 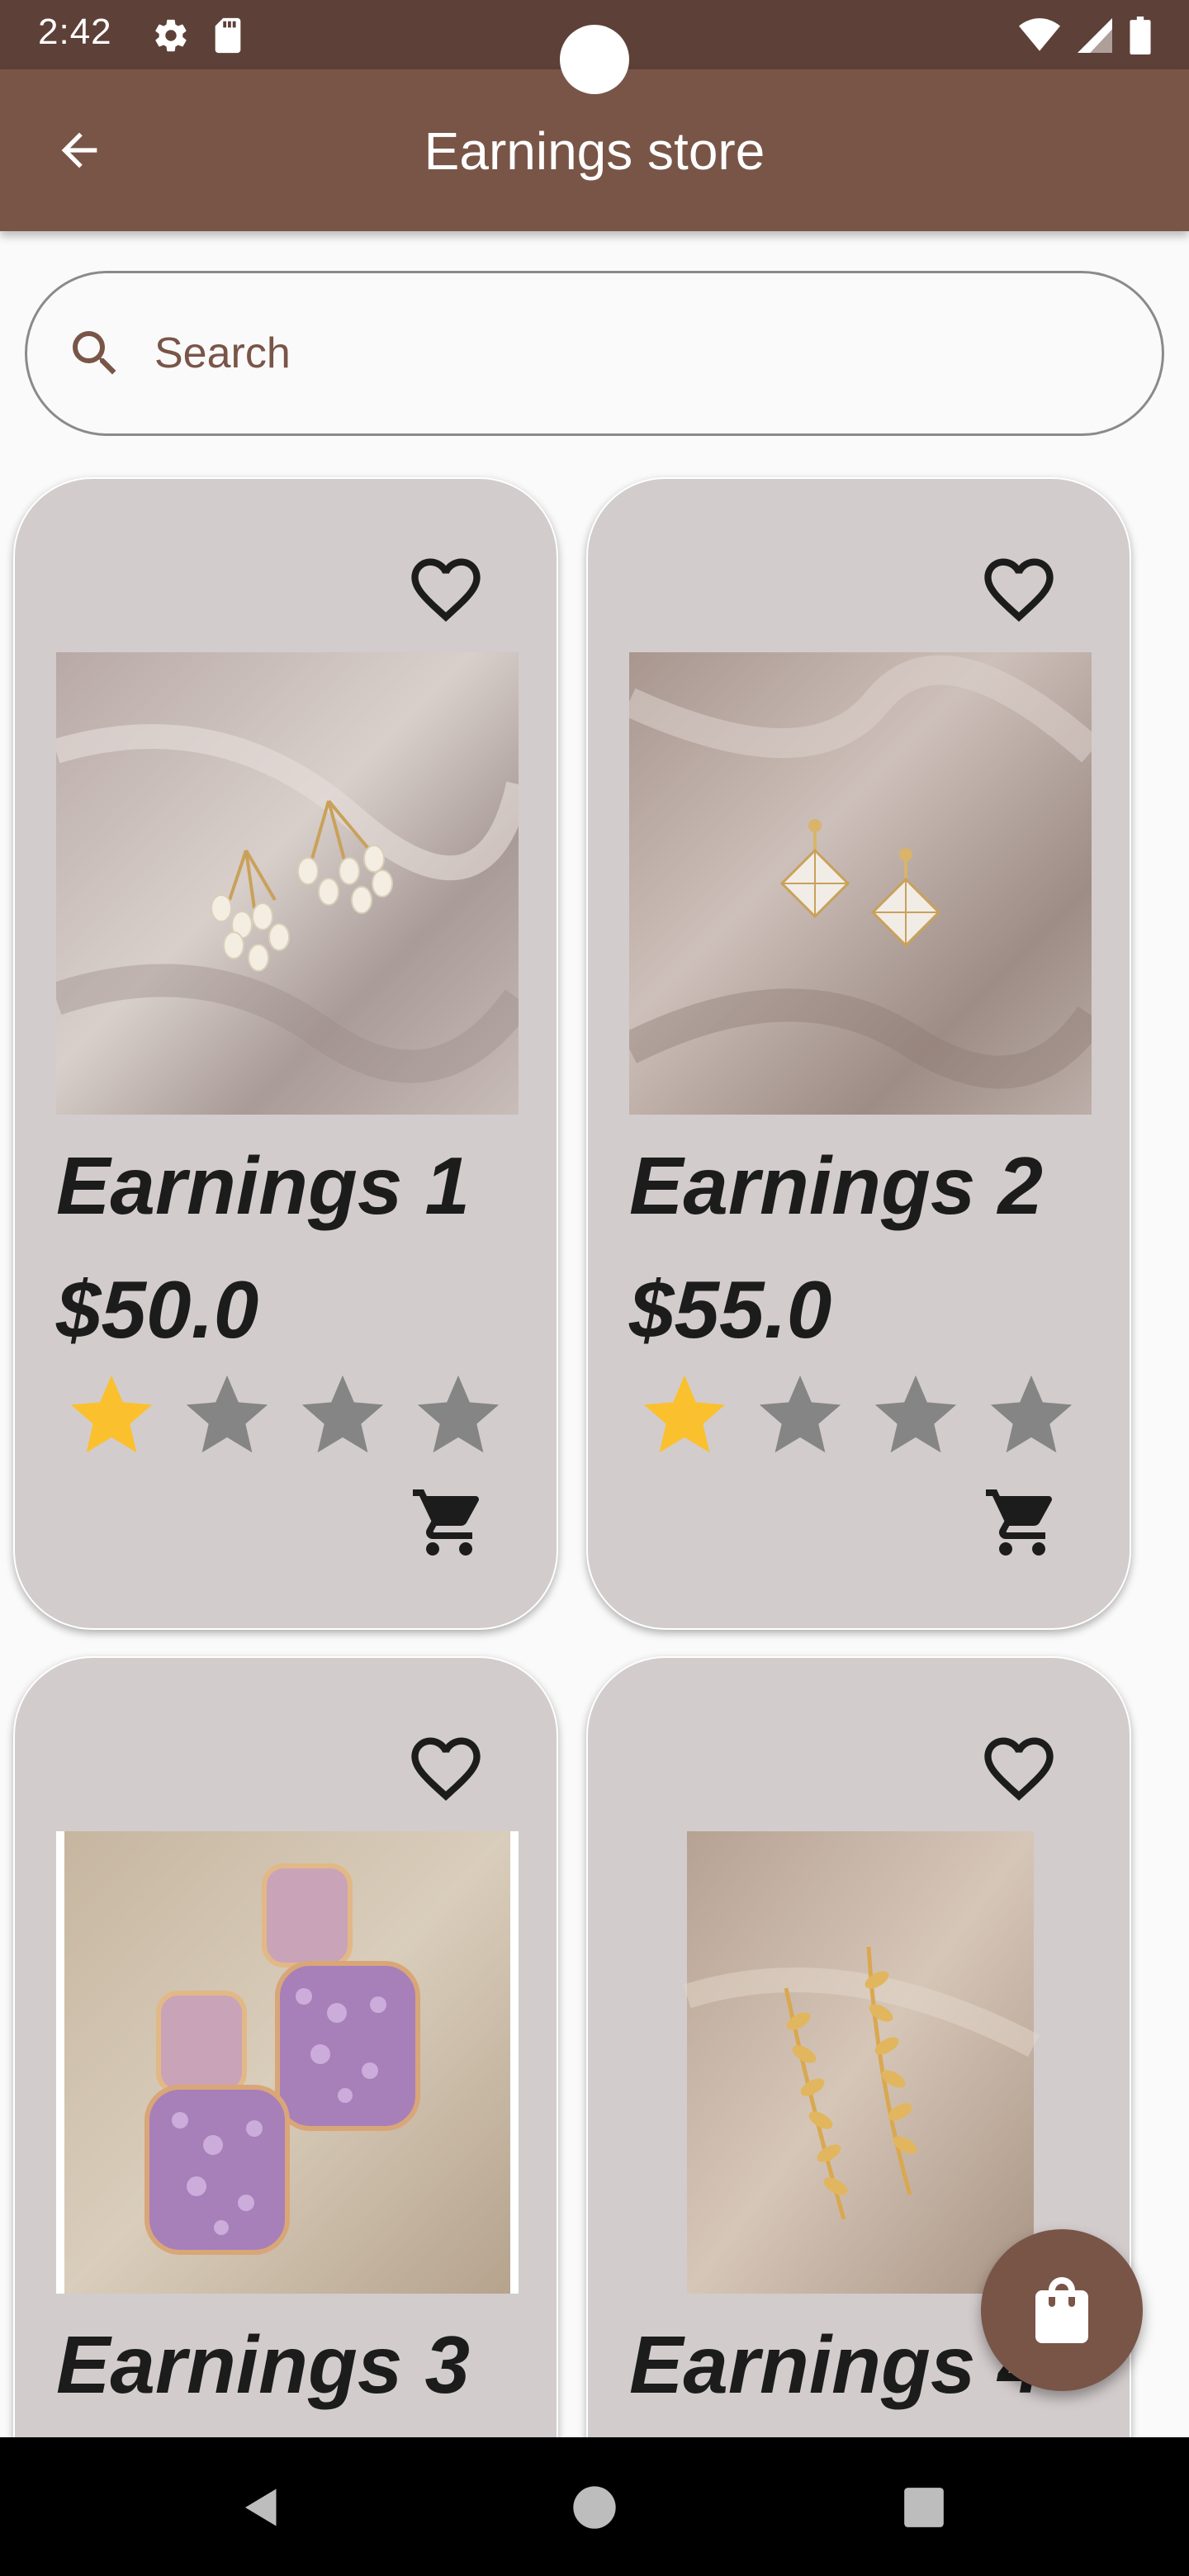 I want to click on triangle-back-icon, so click(x=261, y=2507).